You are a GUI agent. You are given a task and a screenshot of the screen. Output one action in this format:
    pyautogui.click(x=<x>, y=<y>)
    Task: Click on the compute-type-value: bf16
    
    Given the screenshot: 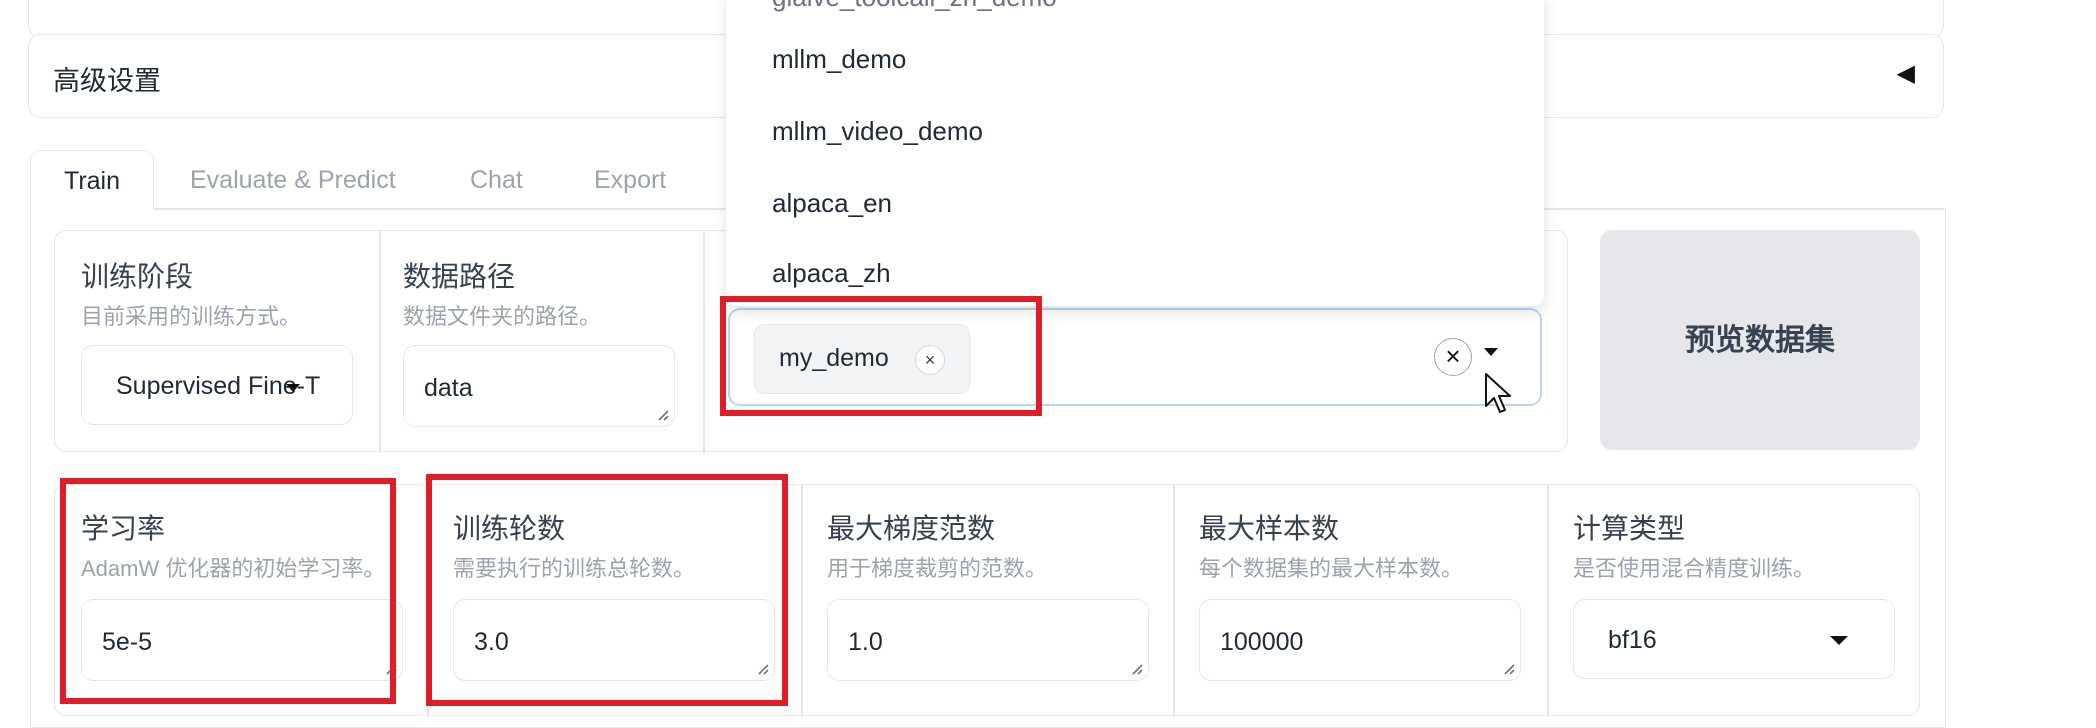 What is the action you would take?
    pyautogui.click(x=1632, y=640)
    